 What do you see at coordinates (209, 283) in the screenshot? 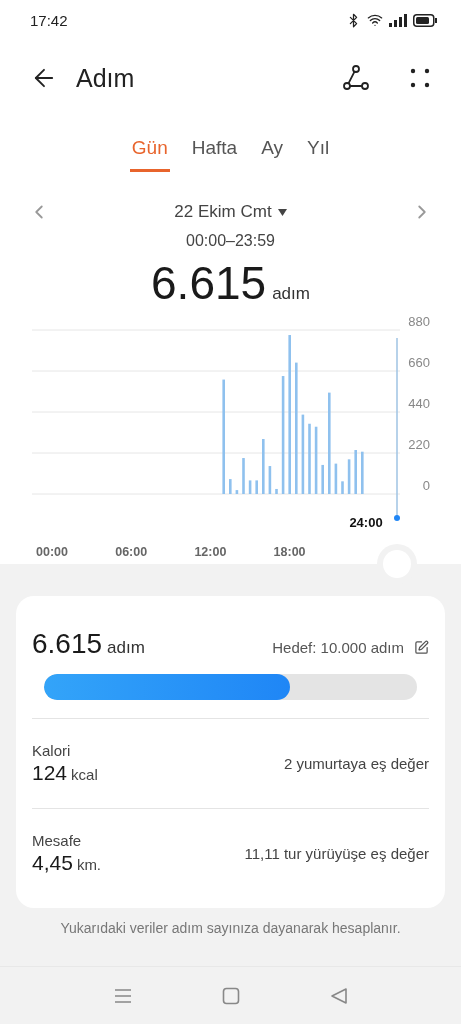
I see `step-count: 6.615` at bounding box center [209, 283].